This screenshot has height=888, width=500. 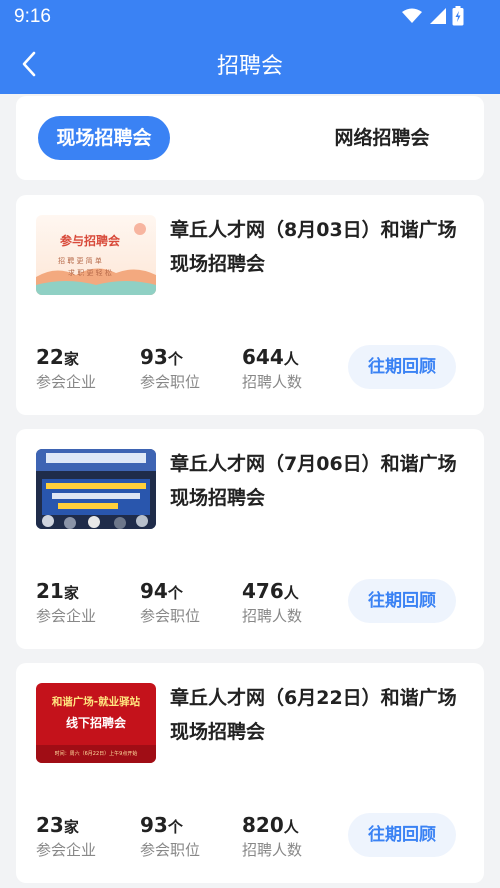 I want to click on event-thumbnail: 参与招聘会 招 聘 更 简 单 求 职 更 轻 松, so click(x=96, y=255).